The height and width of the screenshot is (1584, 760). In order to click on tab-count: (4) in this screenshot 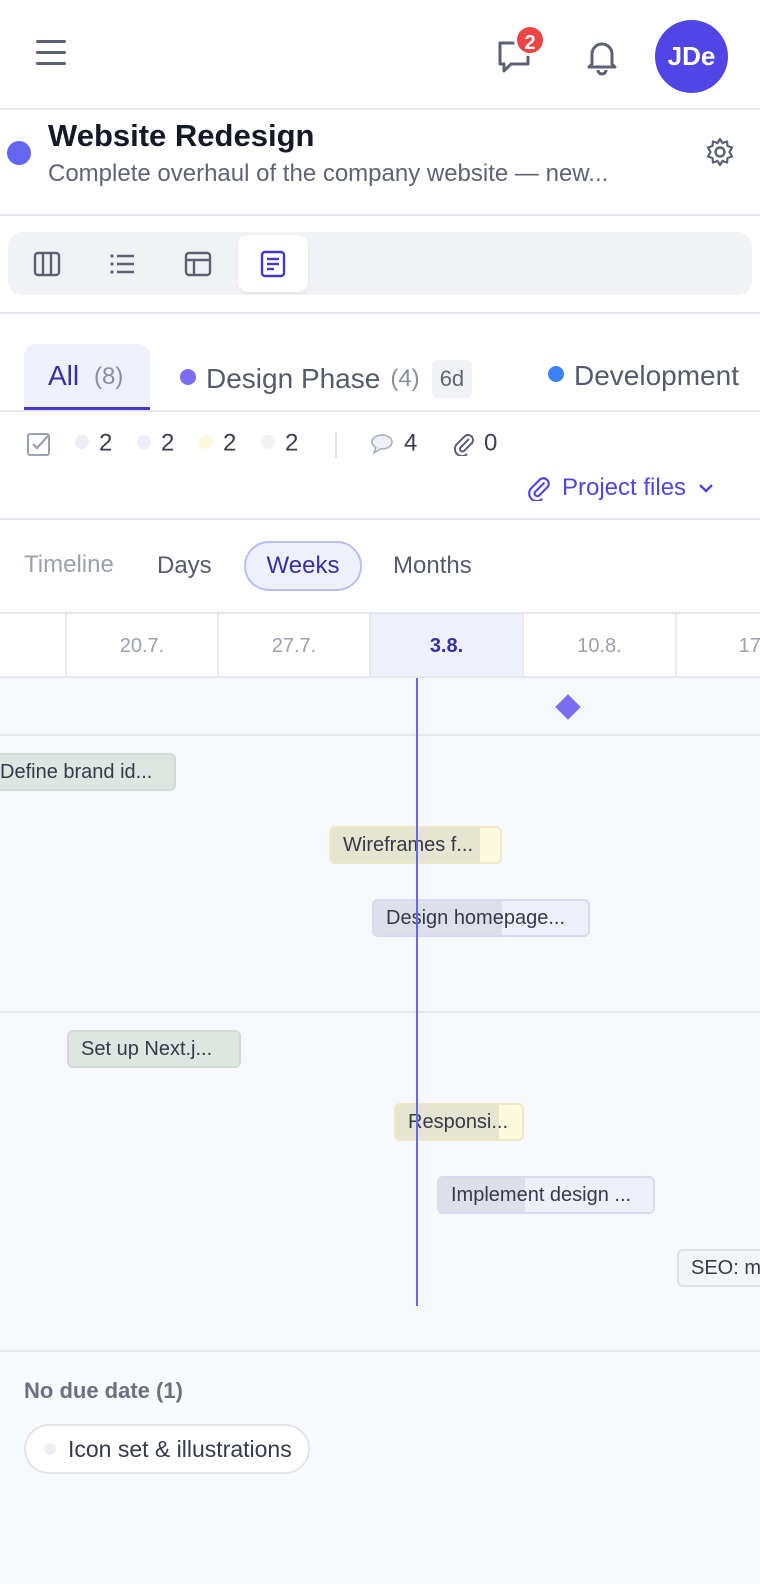, I will do `click(405, 378)`.